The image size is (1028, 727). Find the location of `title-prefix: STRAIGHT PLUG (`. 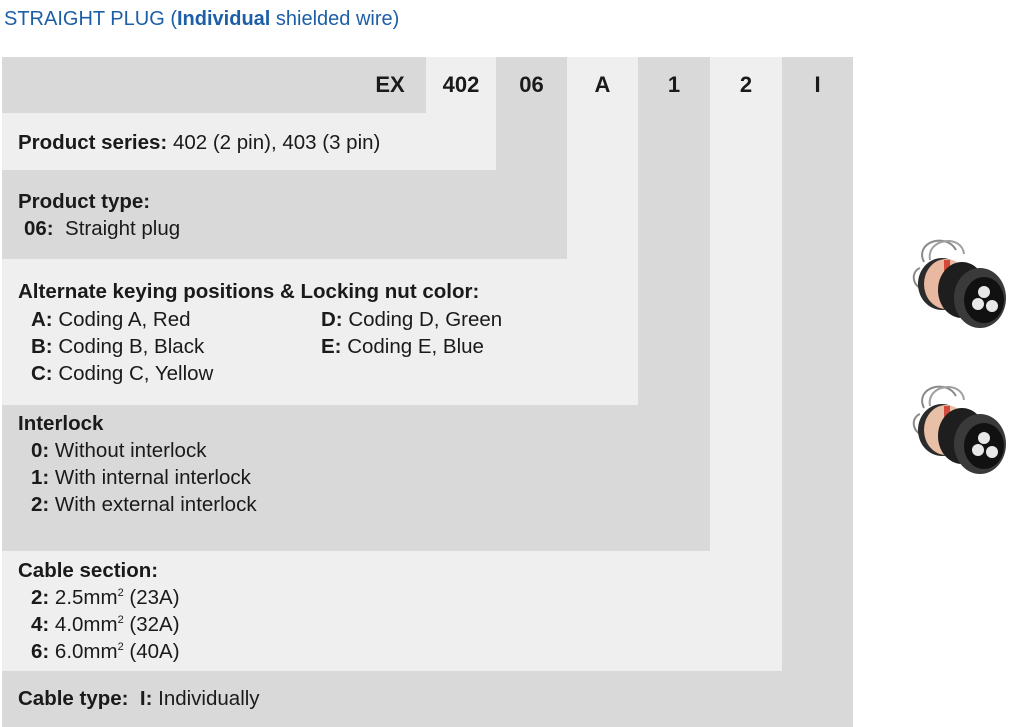

title-prefix: STRAIGHT PLUG ( is located at coordinates (90, 19).